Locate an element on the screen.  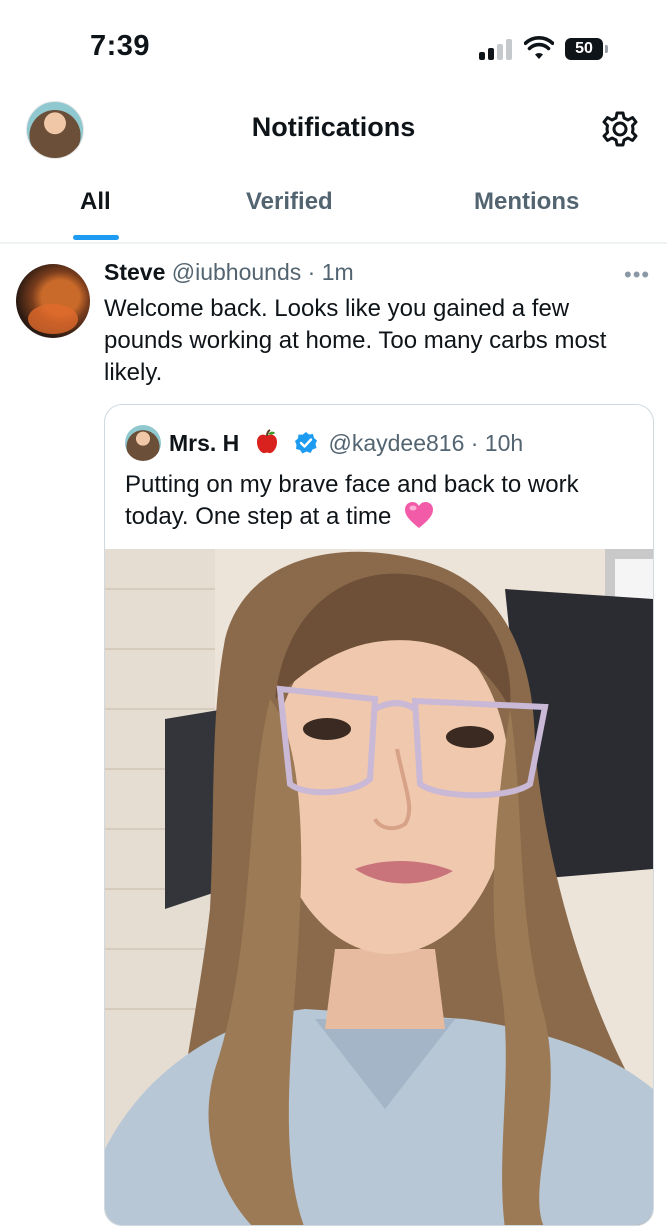
quoted-author-handle-time: @kaydee816 · 10h is located at coordinates (426, 443).